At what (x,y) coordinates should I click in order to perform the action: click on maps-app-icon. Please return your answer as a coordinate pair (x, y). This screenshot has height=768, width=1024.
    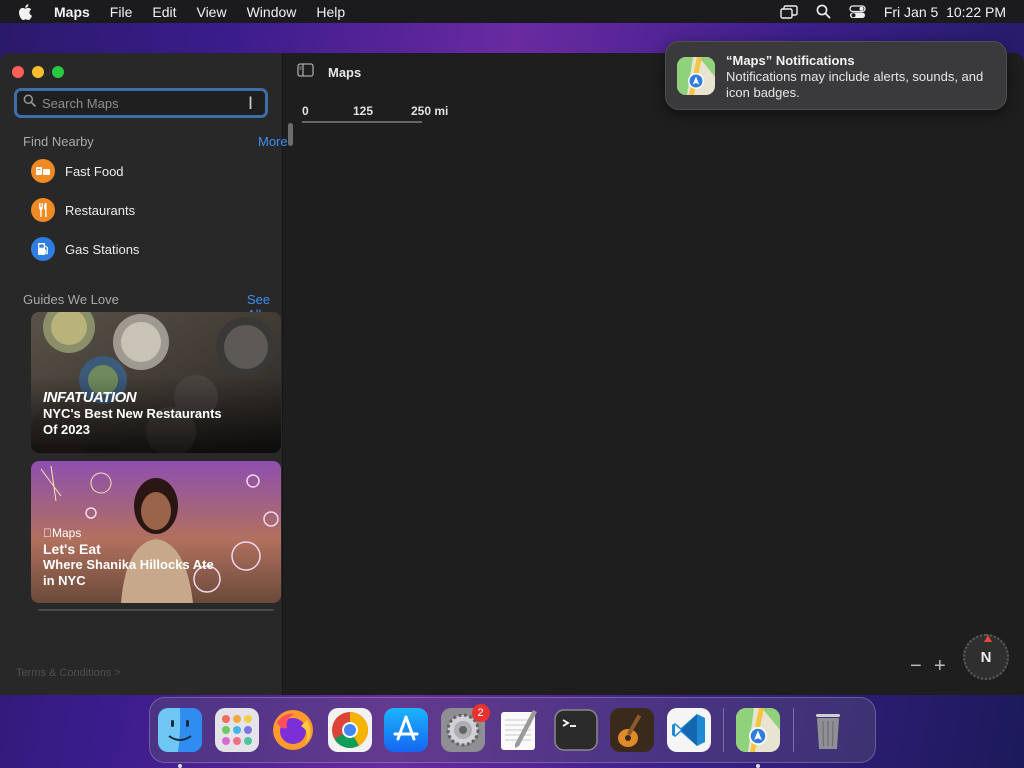
    Looking at the image, I should click on (696, 76).